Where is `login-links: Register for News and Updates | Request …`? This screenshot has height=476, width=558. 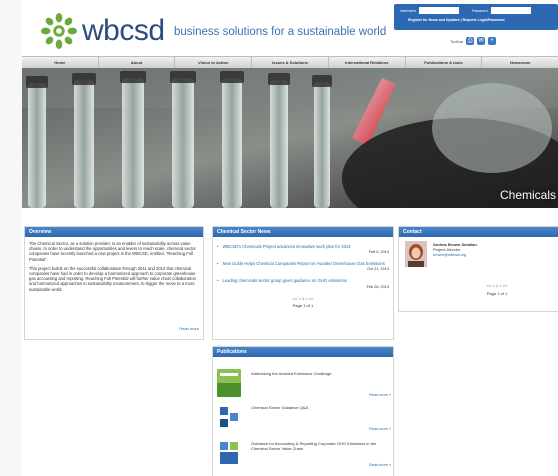
login-links: Register for News and Updates | Request … is located at coordinates (456, 20).